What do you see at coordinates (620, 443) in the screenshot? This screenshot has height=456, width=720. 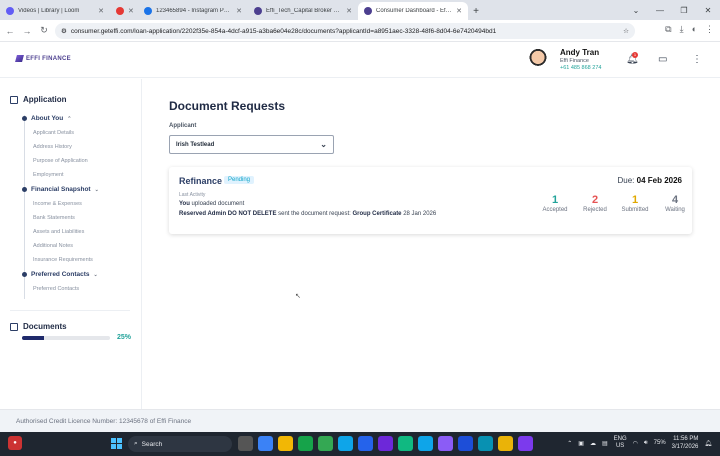 I see `language-indicator: ENG US` at bounding box center [620, 443].